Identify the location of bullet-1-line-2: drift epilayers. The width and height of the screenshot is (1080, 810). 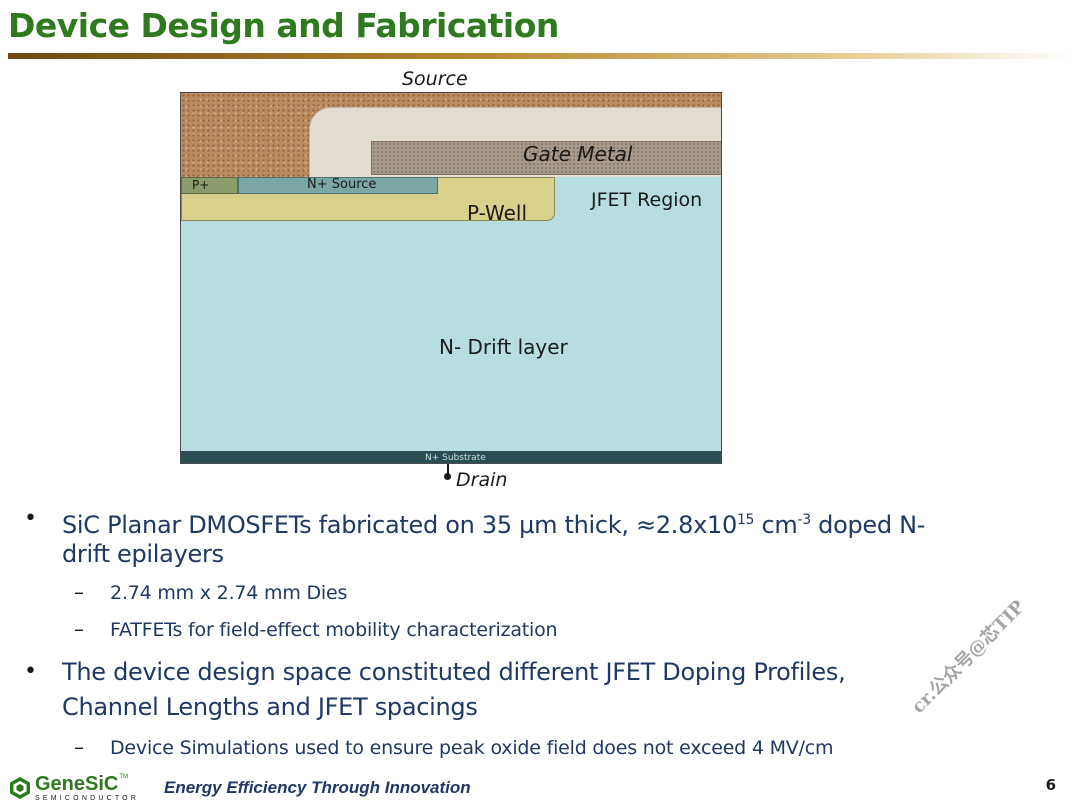
(143, 554).